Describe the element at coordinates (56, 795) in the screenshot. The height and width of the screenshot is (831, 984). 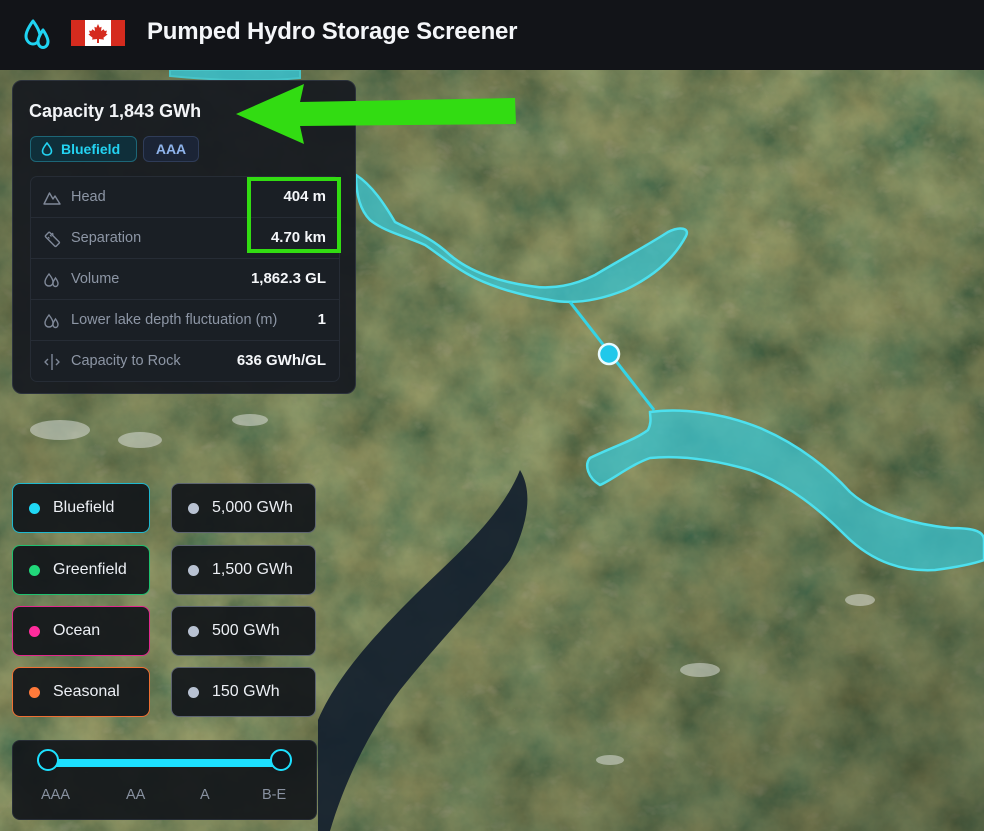
I see `slider-label-aaa: AAA` at that location.